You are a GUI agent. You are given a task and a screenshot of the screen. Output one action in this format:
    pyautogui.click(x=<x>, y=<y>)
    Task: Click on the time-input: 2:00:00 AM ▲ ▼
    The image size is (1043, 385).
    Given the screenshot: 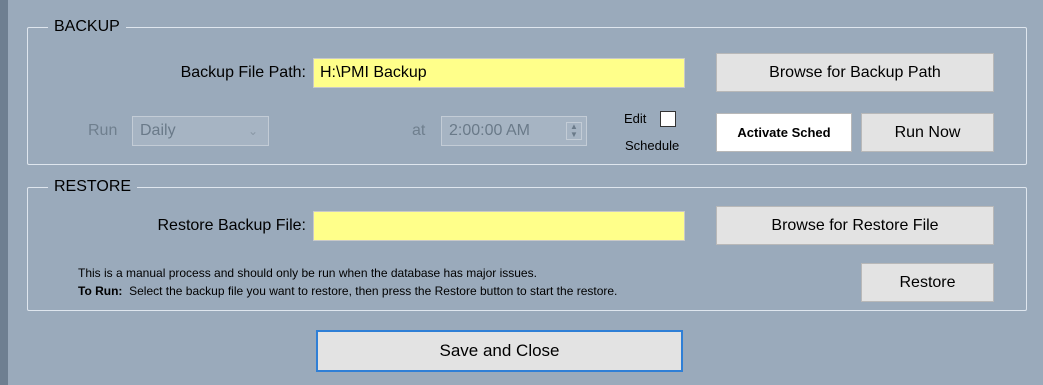 What is the action you would take?
    pyautogui.click(x=514, y=131)
    